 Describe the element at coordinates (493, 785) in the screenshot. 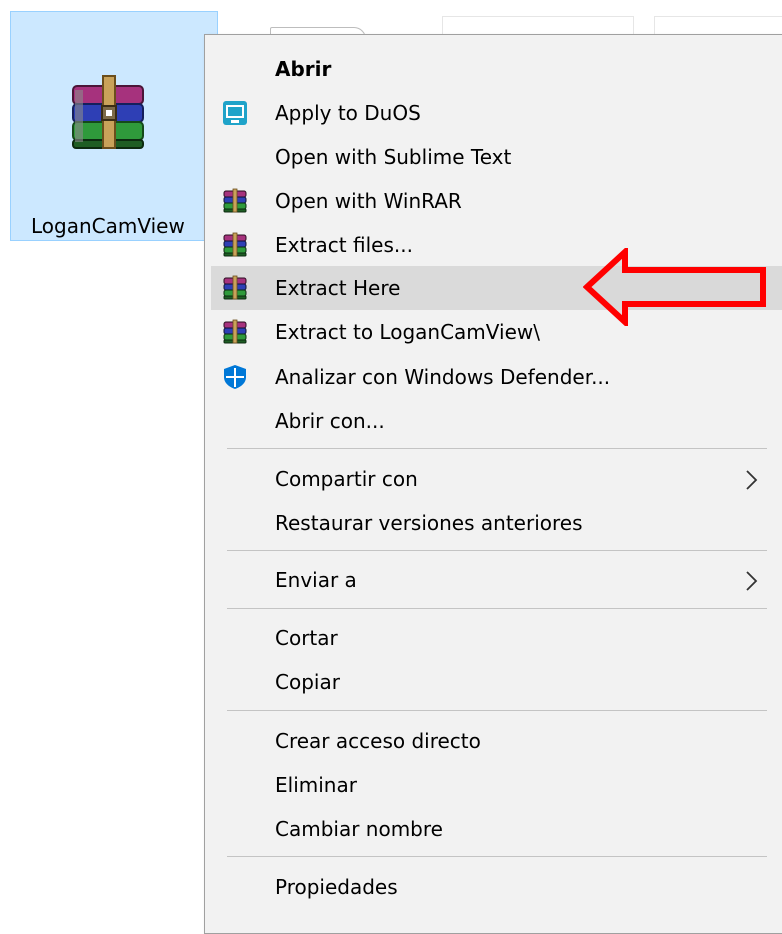

I see `menu-item-eliminar: Eliminar` at that location.